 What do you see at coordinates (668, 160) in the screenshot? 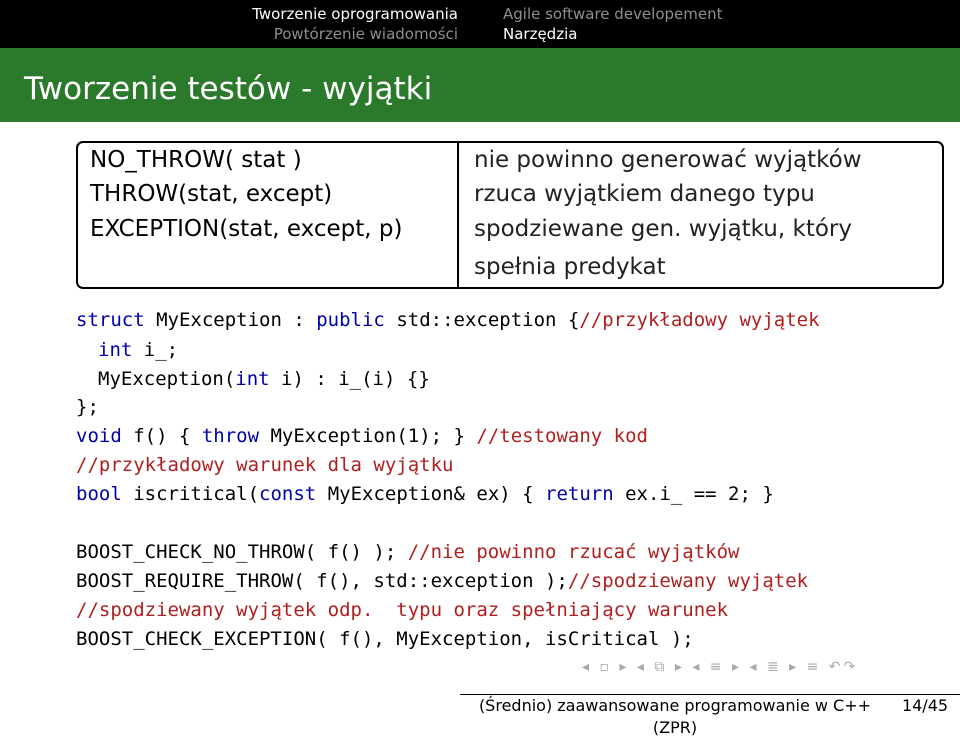
I see `table-cell-desc: nie powinno generować wyjątków` at bounding box center [668, 160].